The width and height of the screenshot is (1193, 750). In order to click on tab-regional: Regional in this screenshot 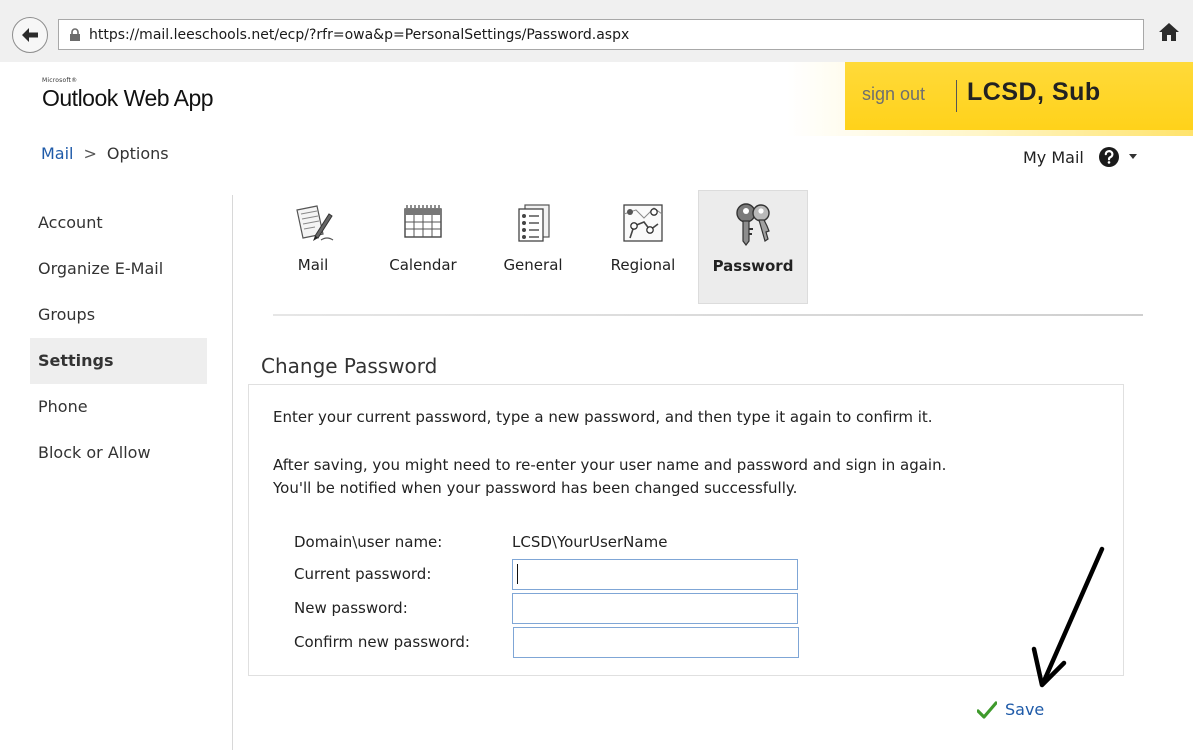, I will do `click(643, 247)`.